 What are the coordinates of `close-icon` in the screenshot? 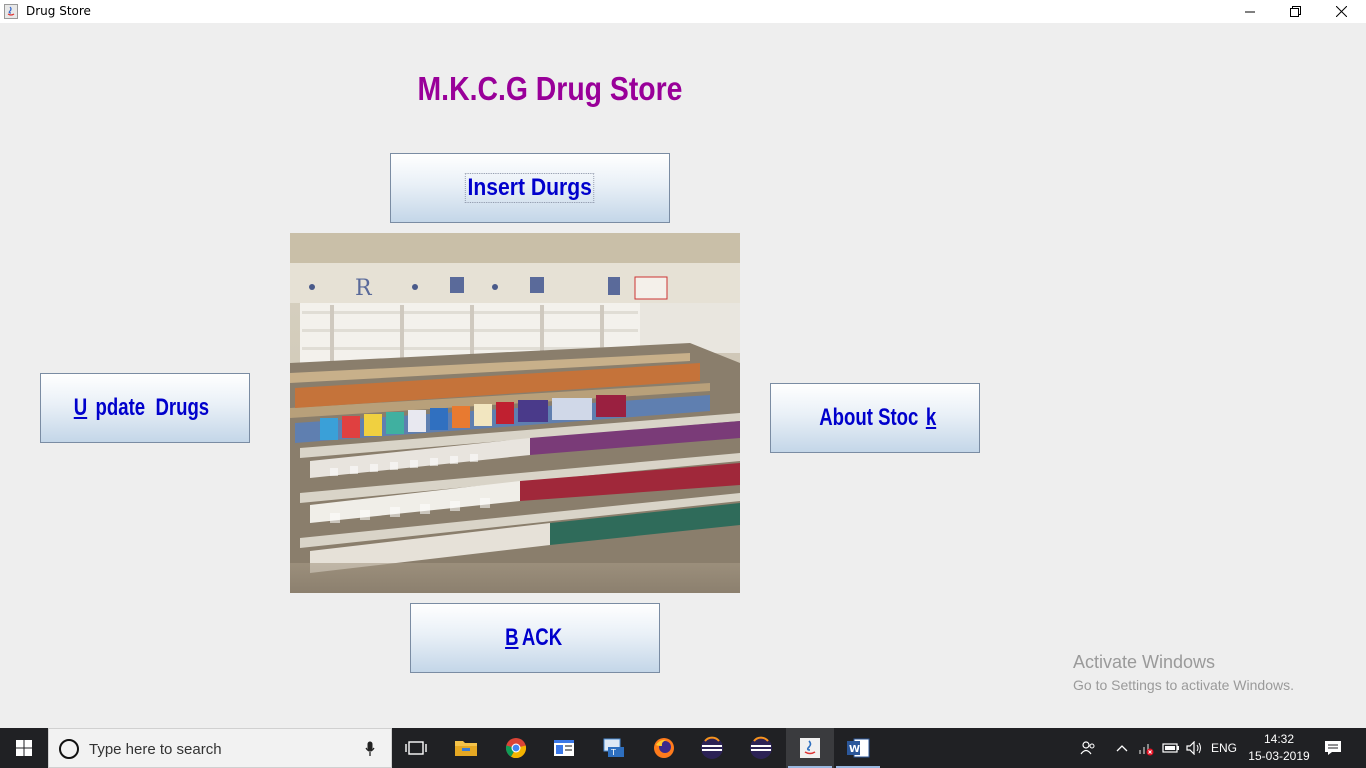 It's located at (1341, 11).